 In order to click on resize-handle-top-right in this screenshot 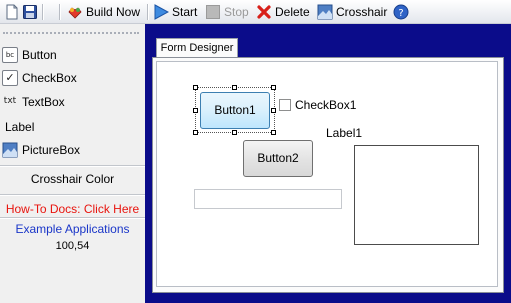, I will do `click(273, 87)`.